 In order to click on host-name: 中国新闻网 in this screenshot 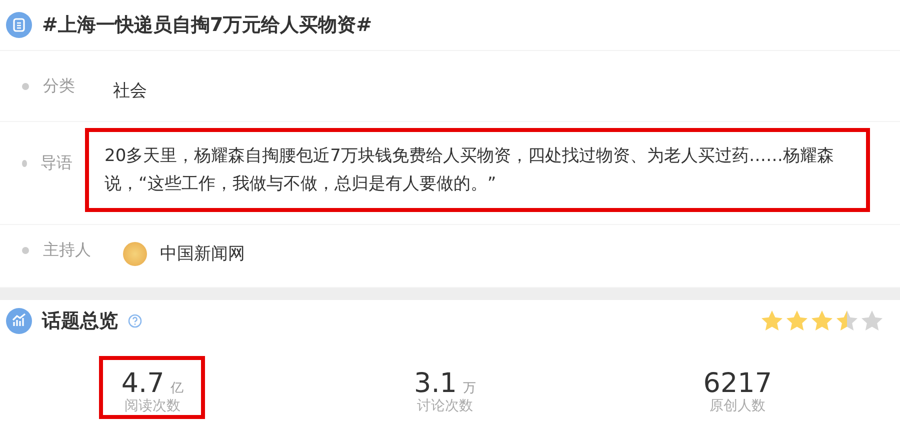, I will do `click(202, 254)`.